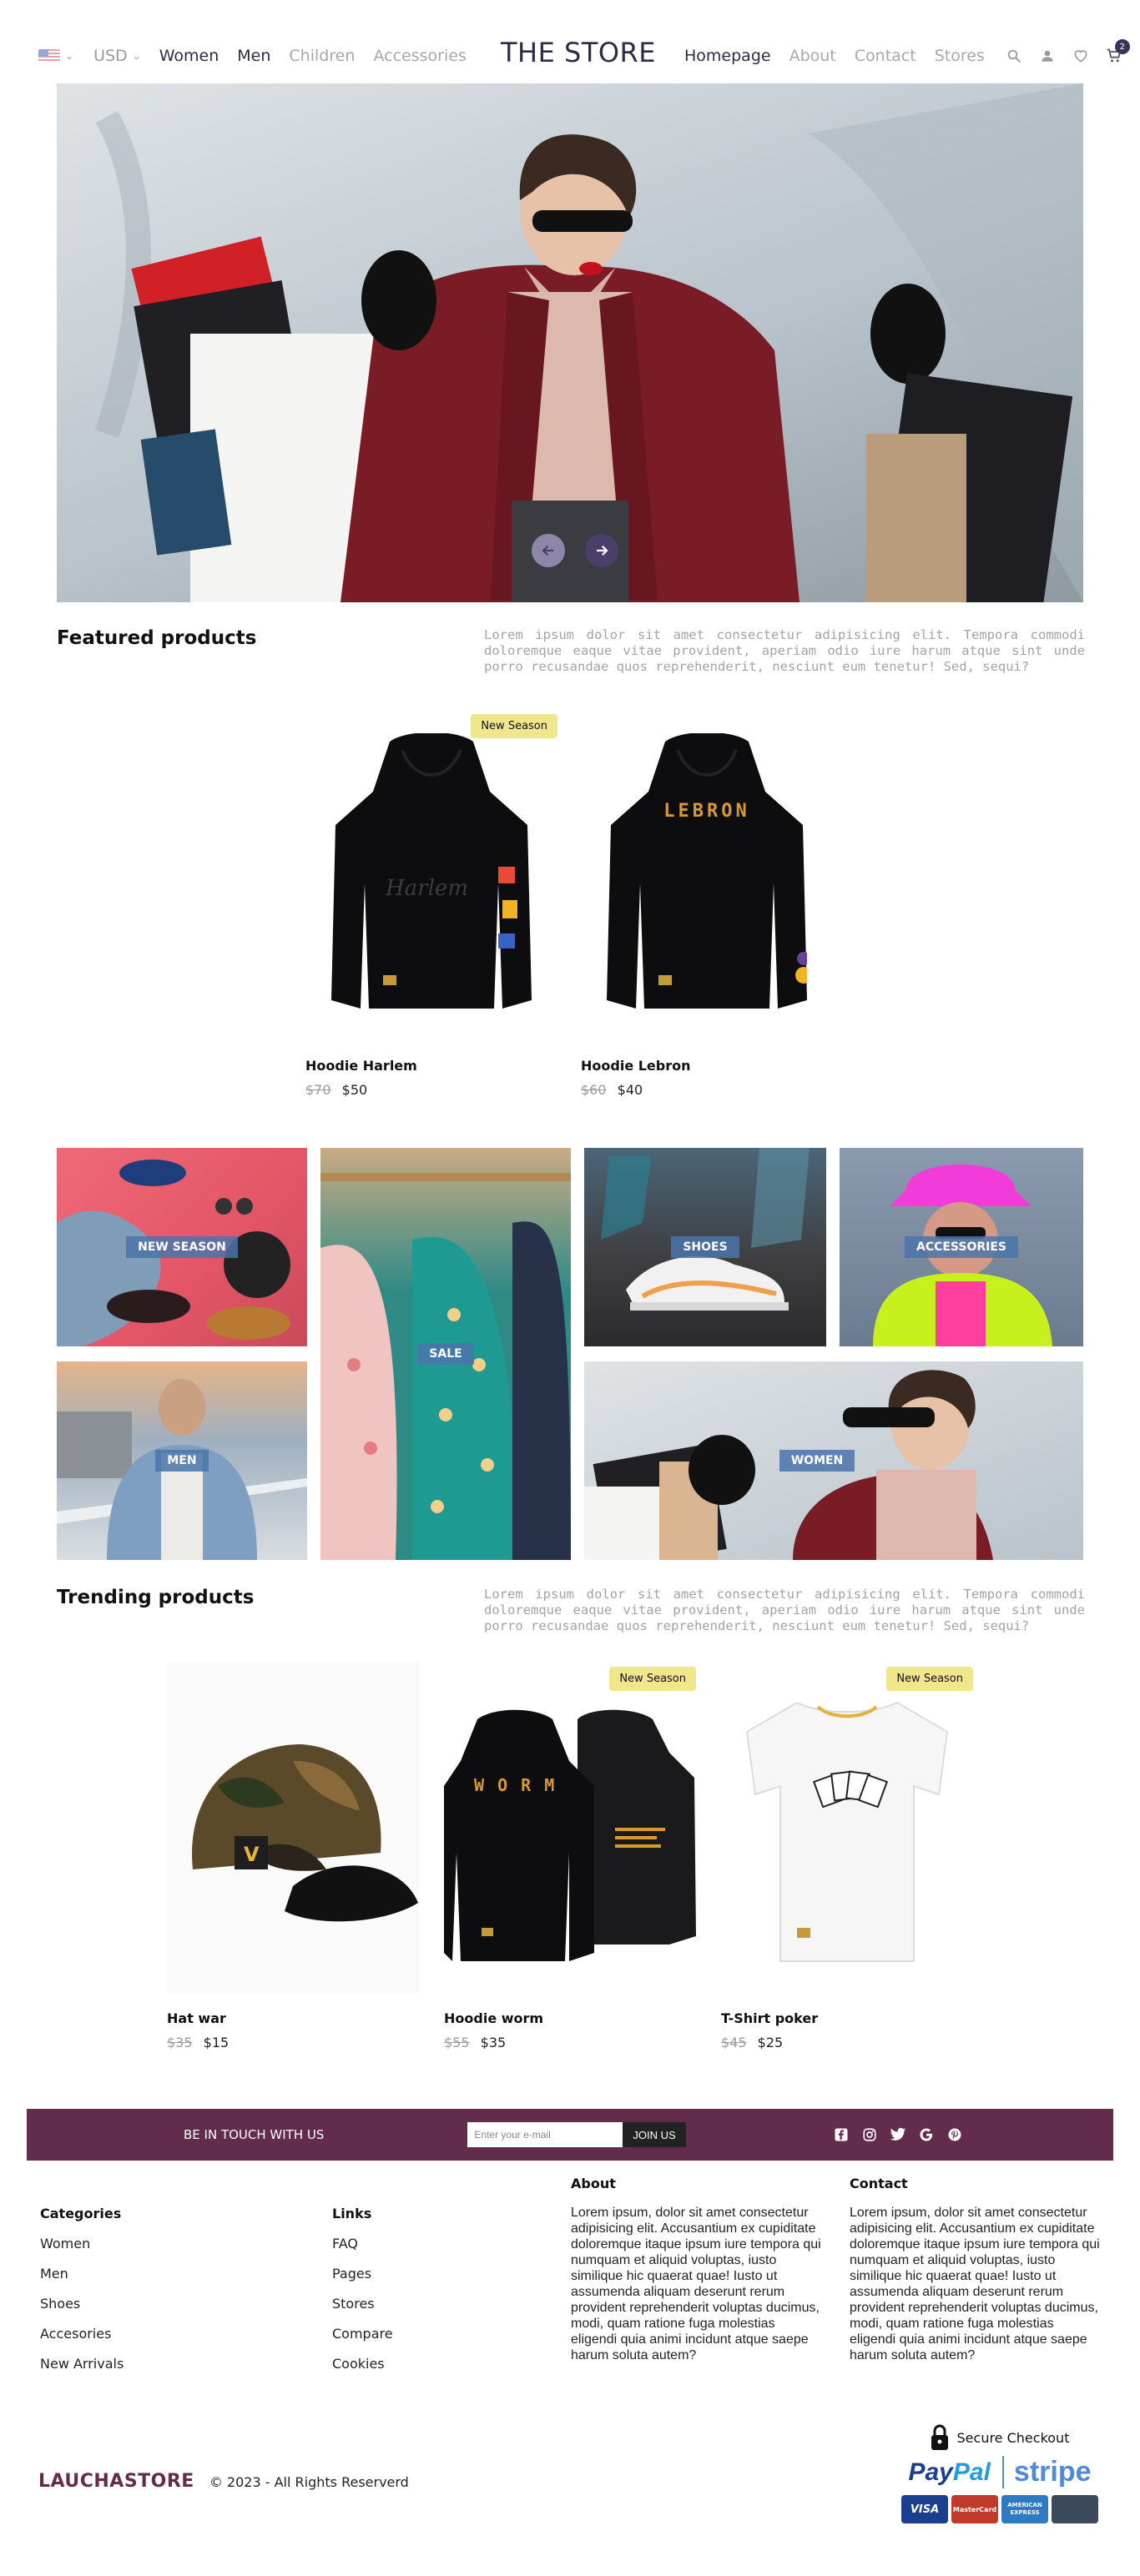 This screenshot has width=1140, height=2576. Describe the element at coordinates (847, 2018) in the screenshot. I see `product-name: T-Shirt poker` at that location.